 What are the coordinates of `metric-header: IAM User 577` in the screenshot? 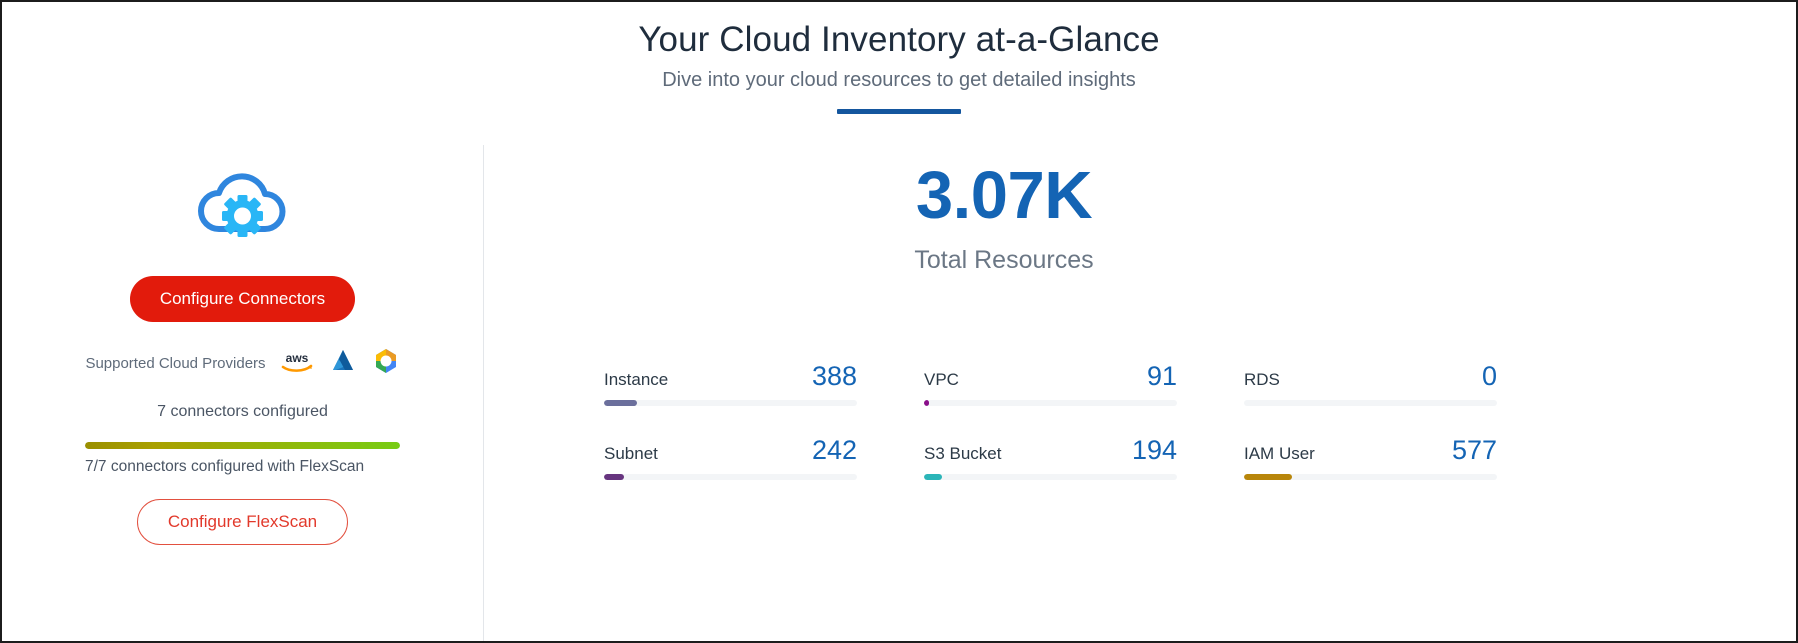 It's located at (1370, 450).